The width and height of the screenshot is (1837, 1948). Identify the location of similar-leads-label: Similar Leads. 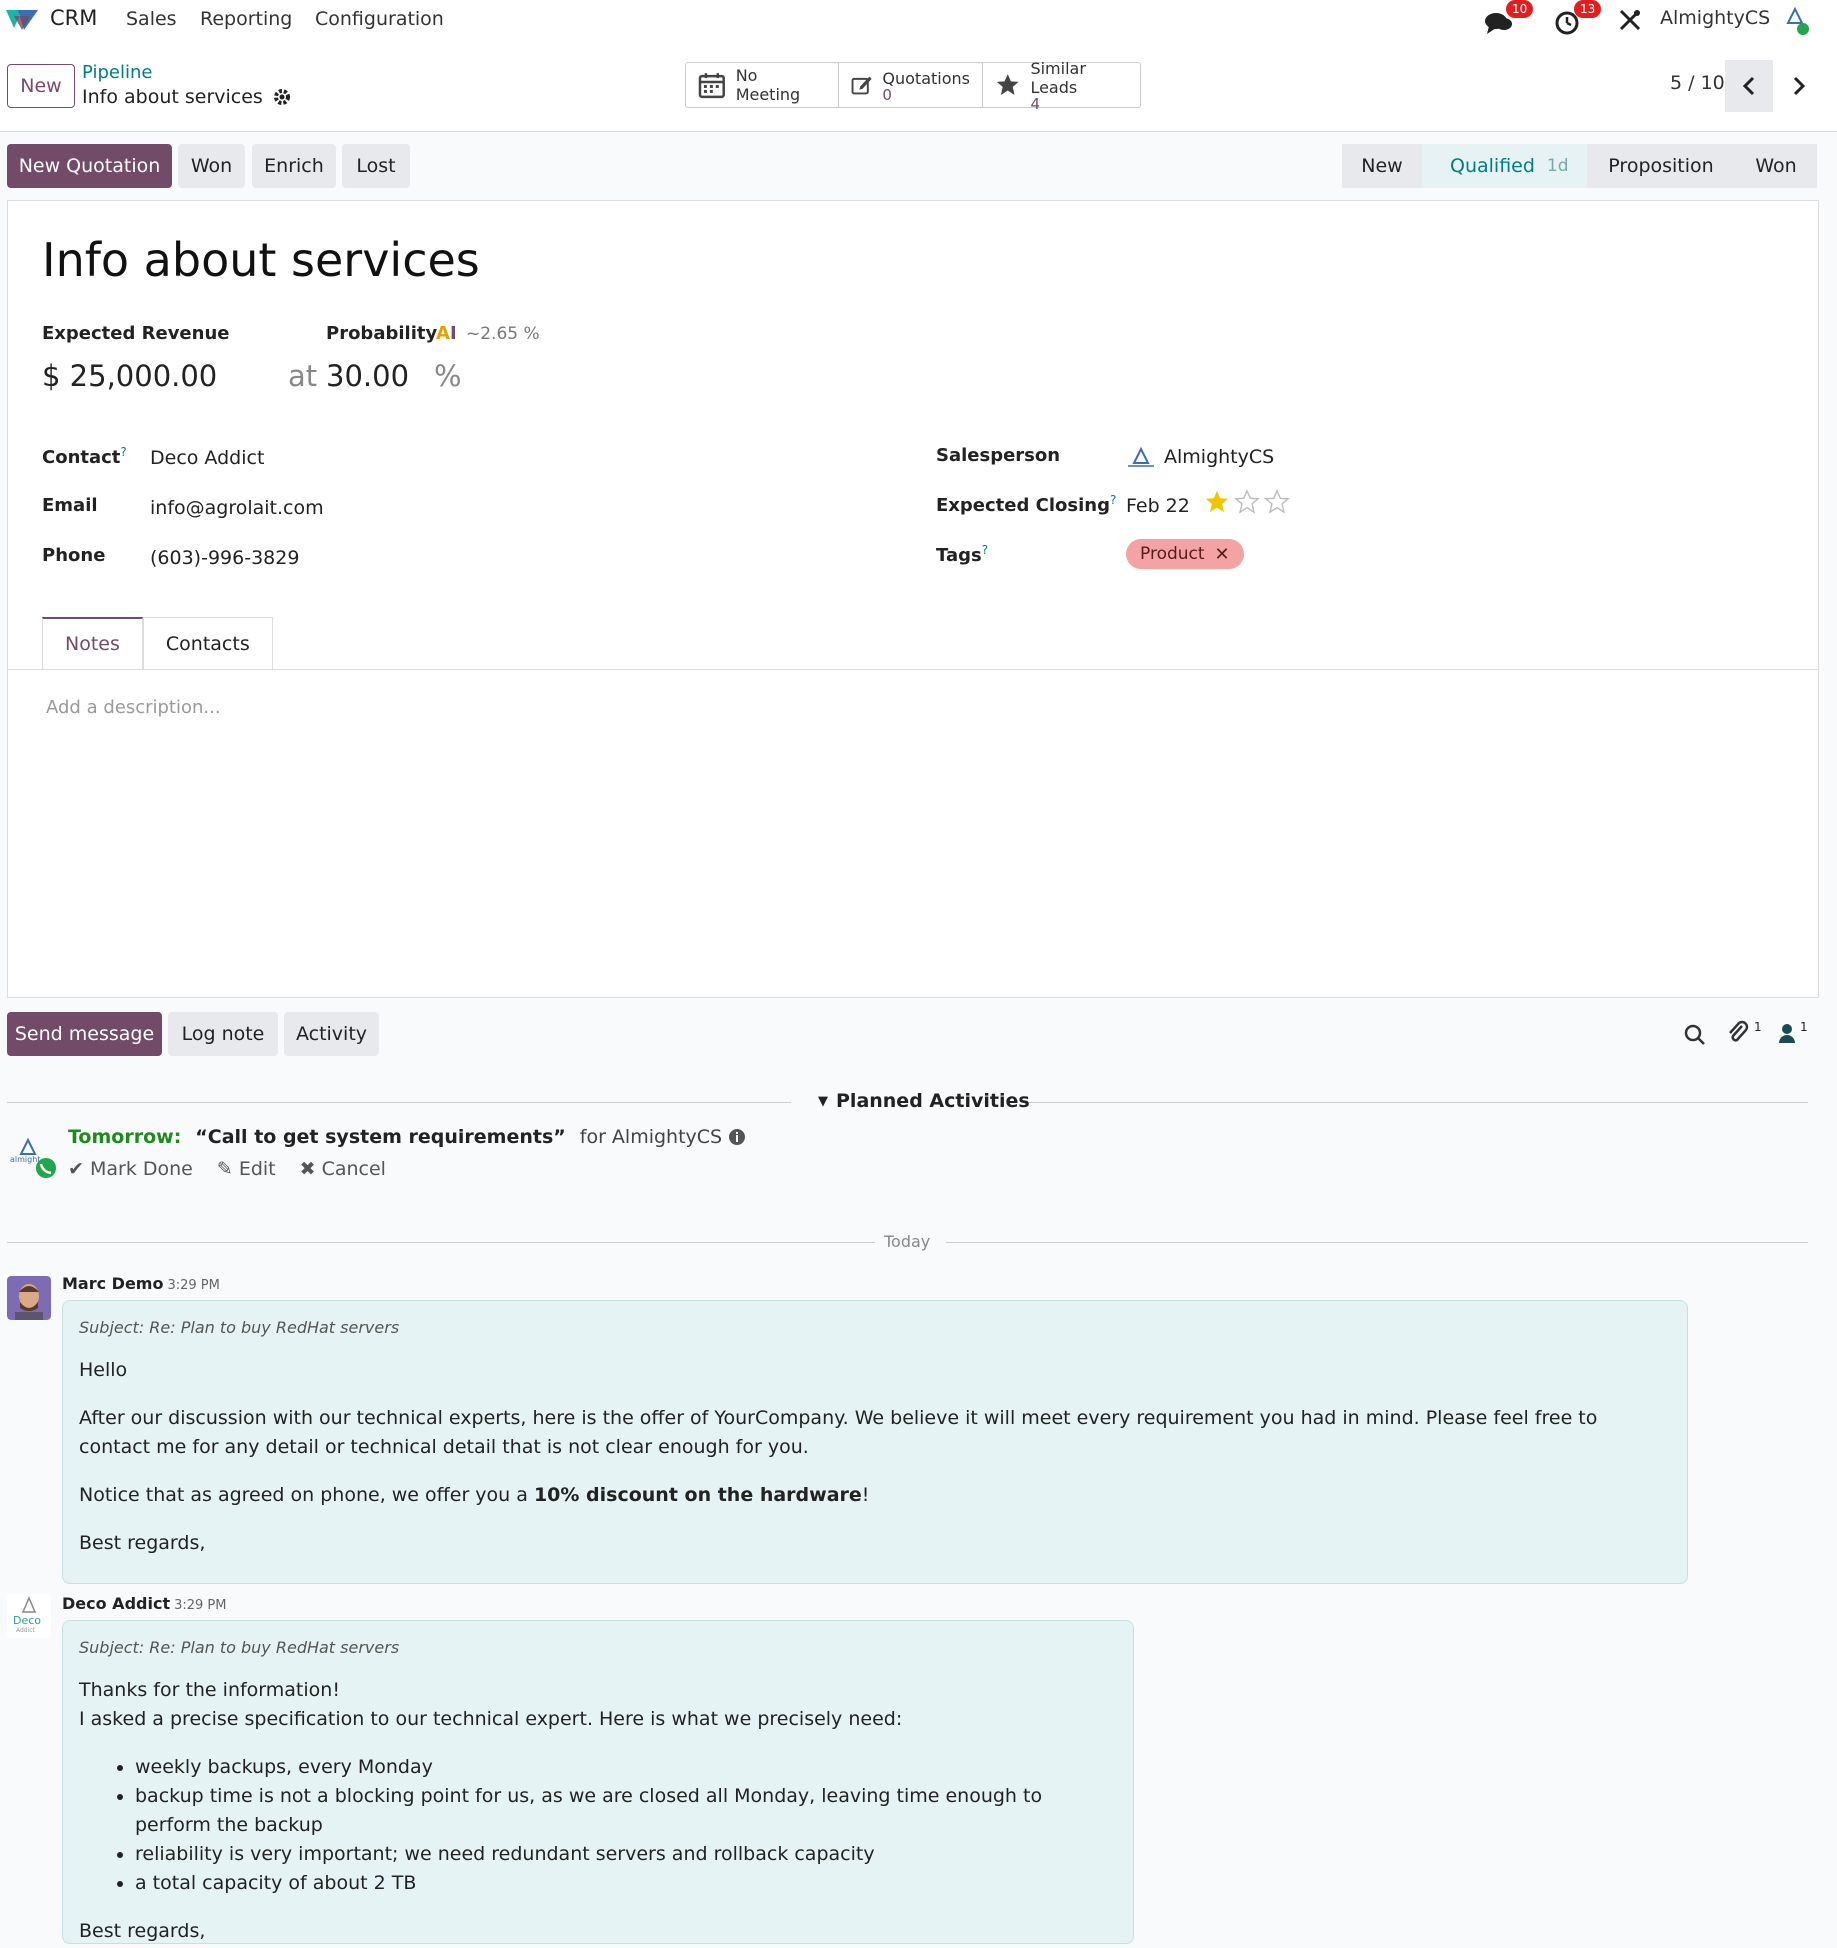
(1058, 78).